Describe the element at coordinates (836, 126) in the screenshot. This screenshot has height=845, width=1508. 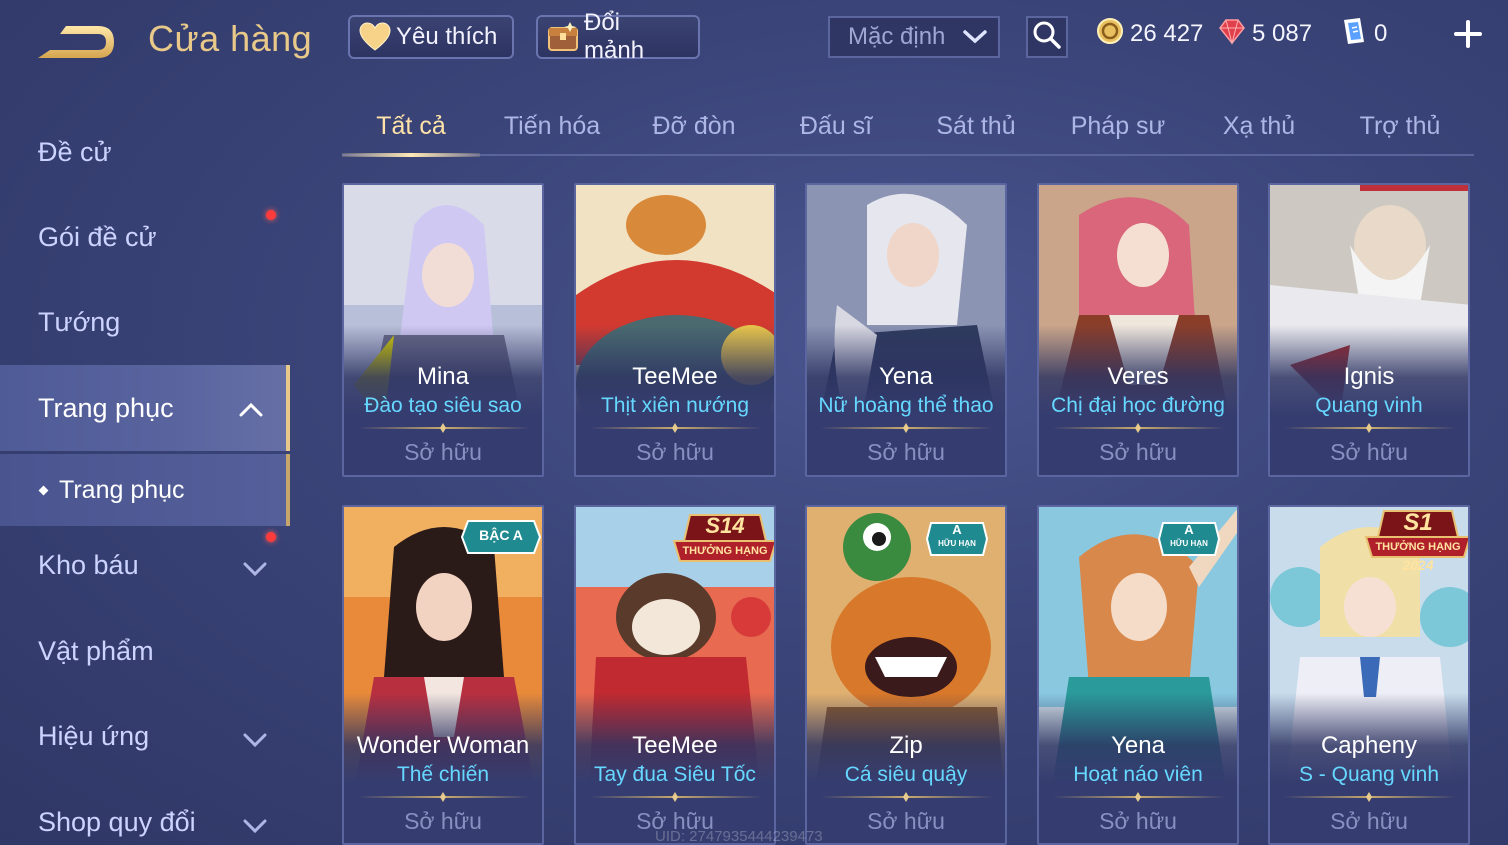
I see `tab-fighter: Đấu sĩ` at that location.